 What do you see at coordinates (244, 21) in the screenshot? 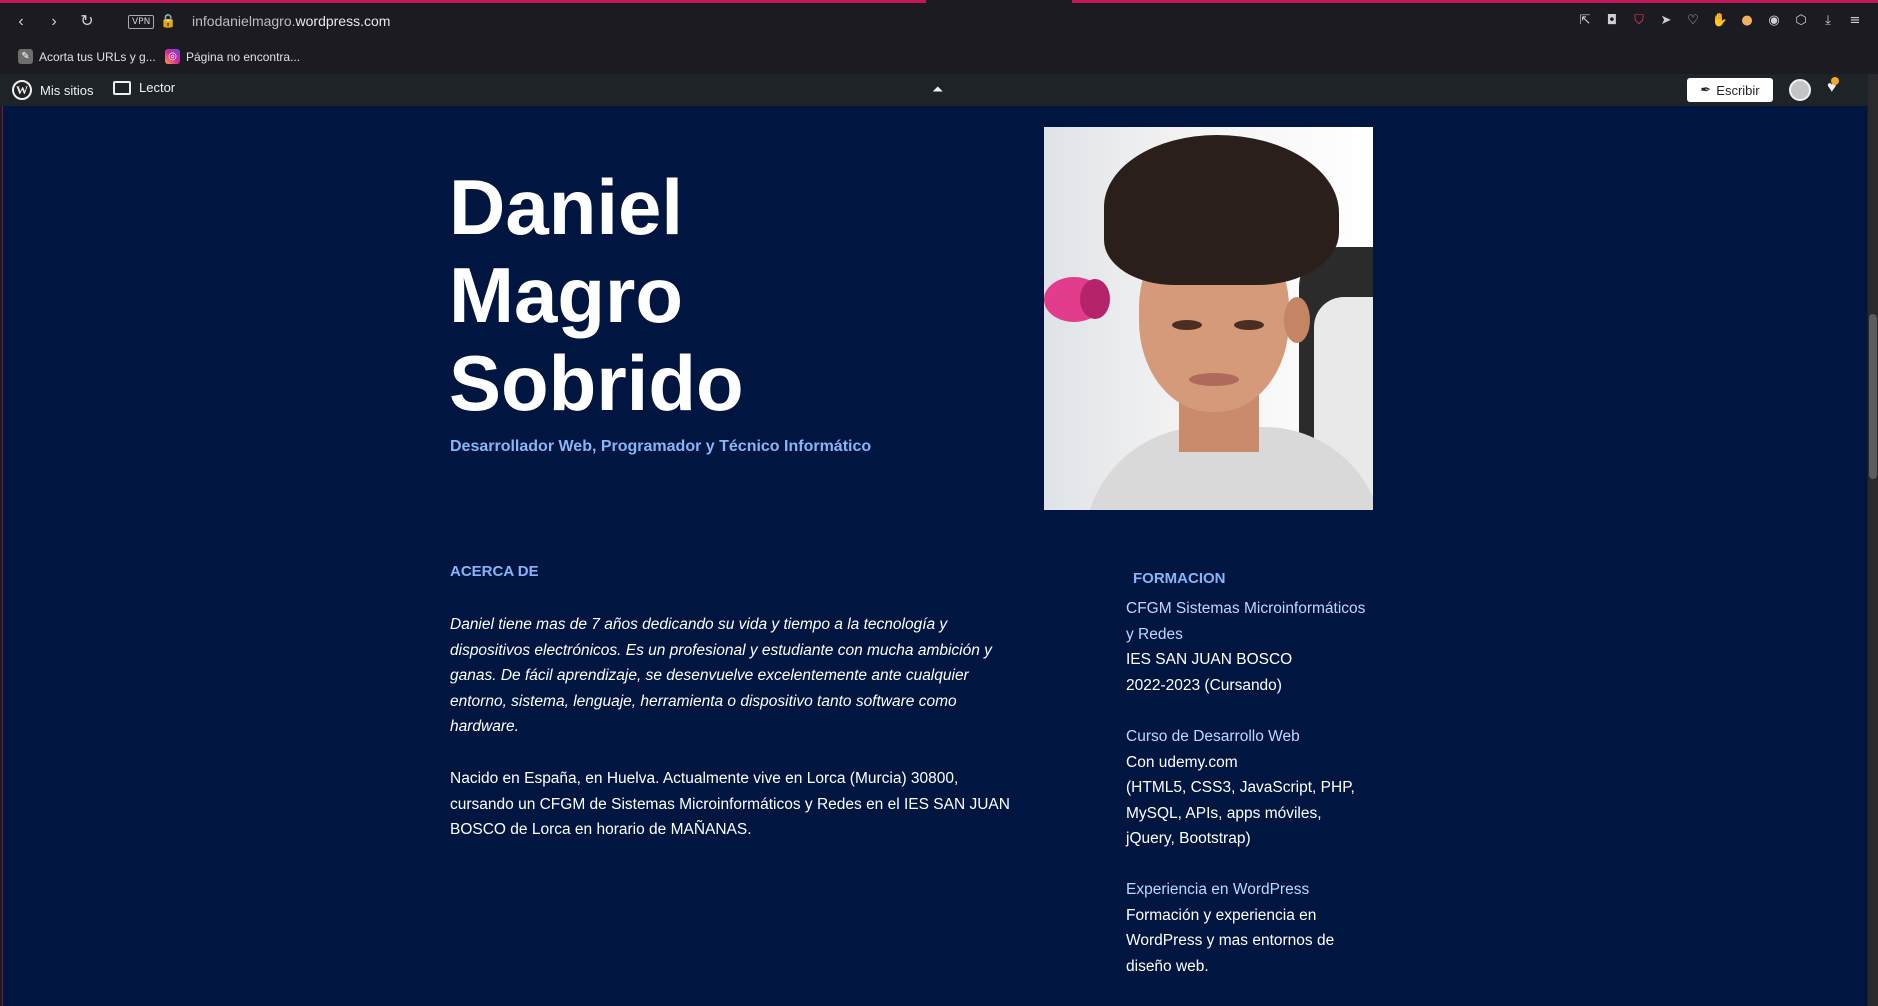
I see `url-prefix: infodanielmagro.` at bounding box center [244, 21].